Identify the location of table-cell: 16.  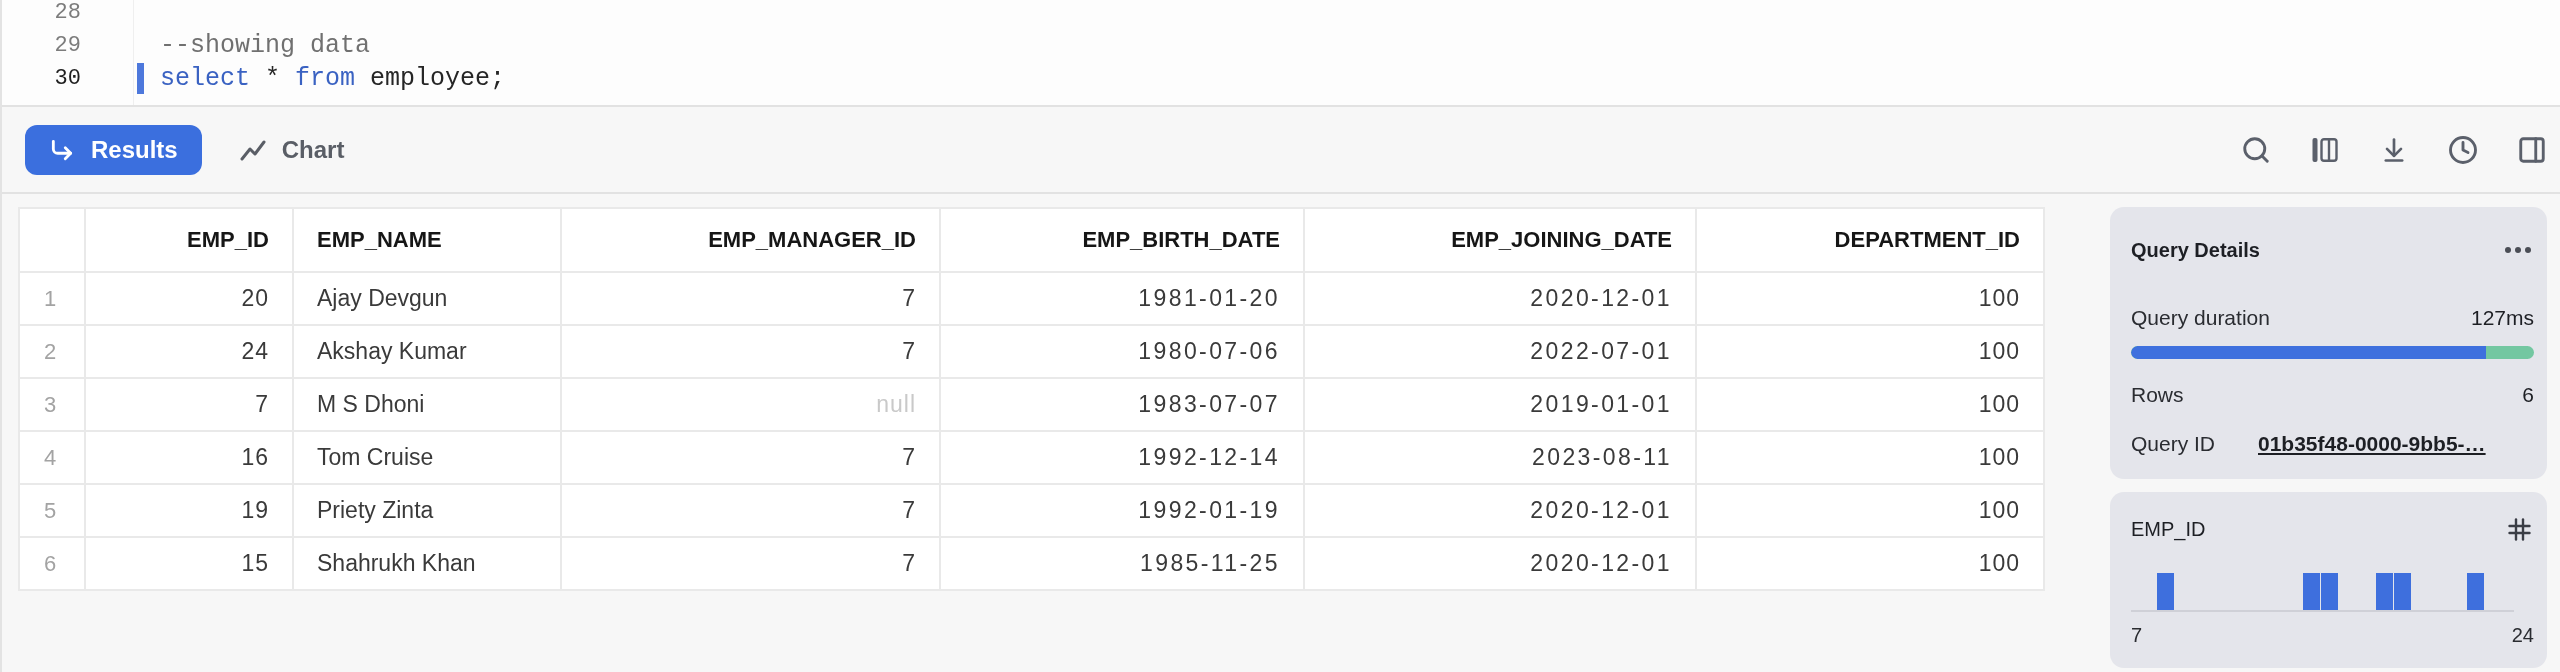
(189, 457).